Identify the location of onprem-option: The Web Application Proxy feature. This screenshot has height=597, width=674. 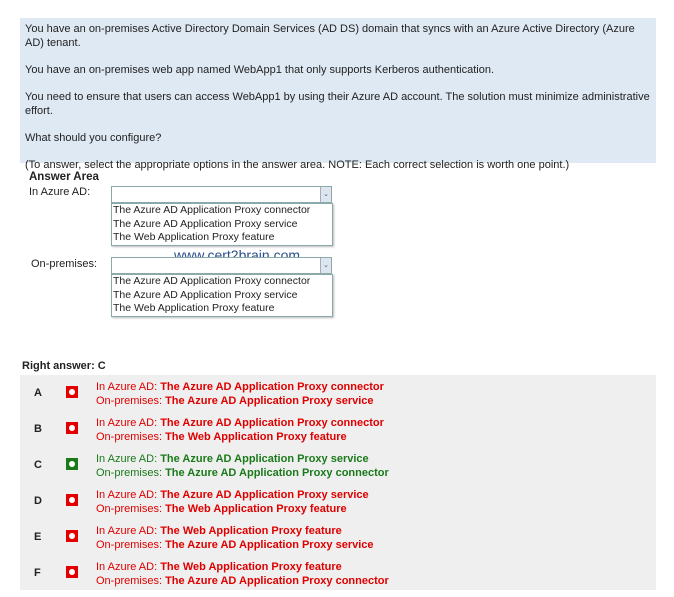
(222, 309).